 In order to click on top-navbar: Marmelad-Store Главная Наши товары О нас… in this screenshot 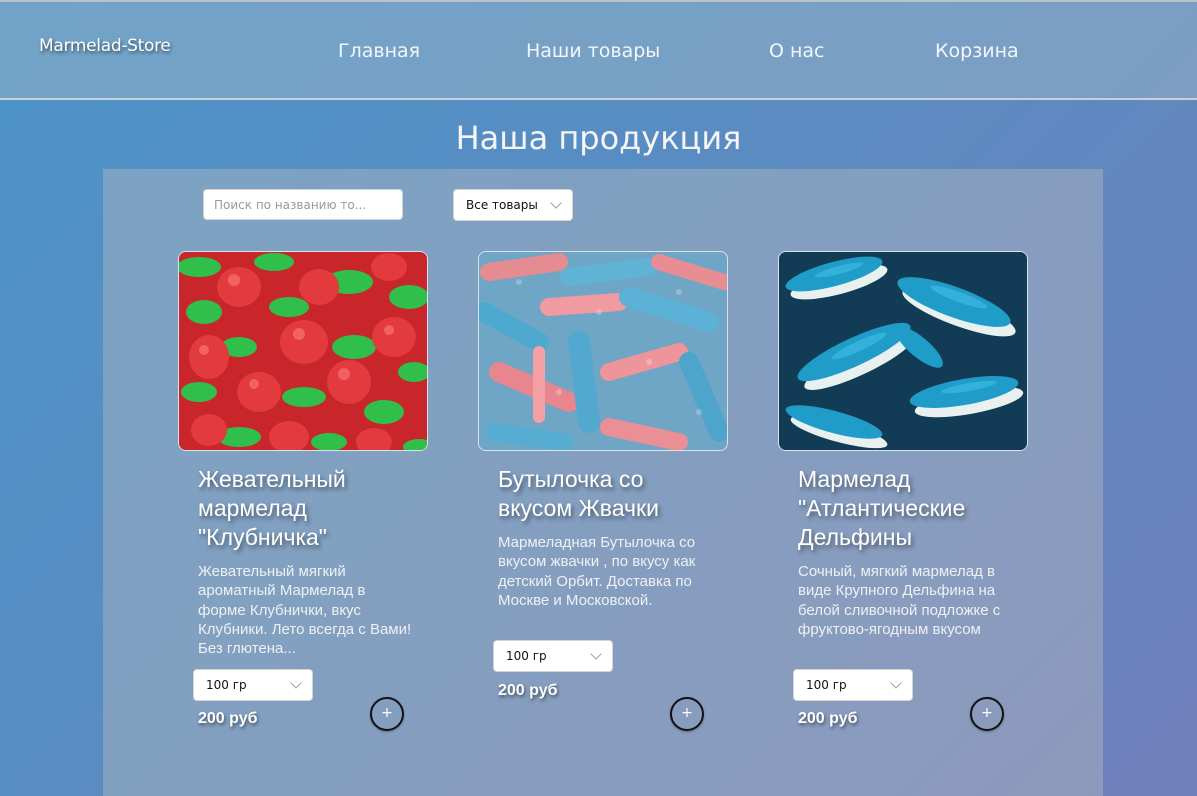, I will do `click(598, 50)`.